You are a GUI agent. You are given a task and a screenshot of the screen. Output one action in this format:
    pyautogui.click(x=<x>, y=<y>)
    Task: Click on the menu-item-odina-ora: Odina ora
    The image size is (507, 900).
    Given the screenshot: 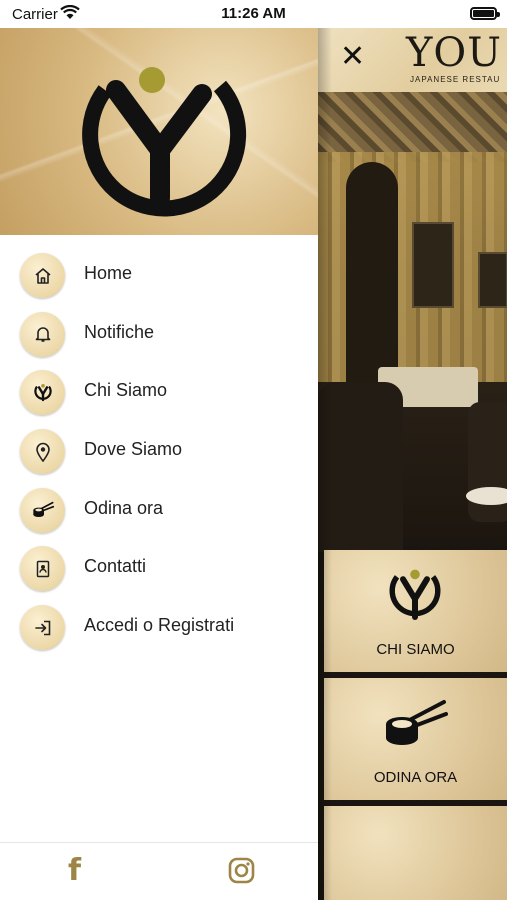 What is the action you would take?
    pyautogui.click(x=159, y=514)
    